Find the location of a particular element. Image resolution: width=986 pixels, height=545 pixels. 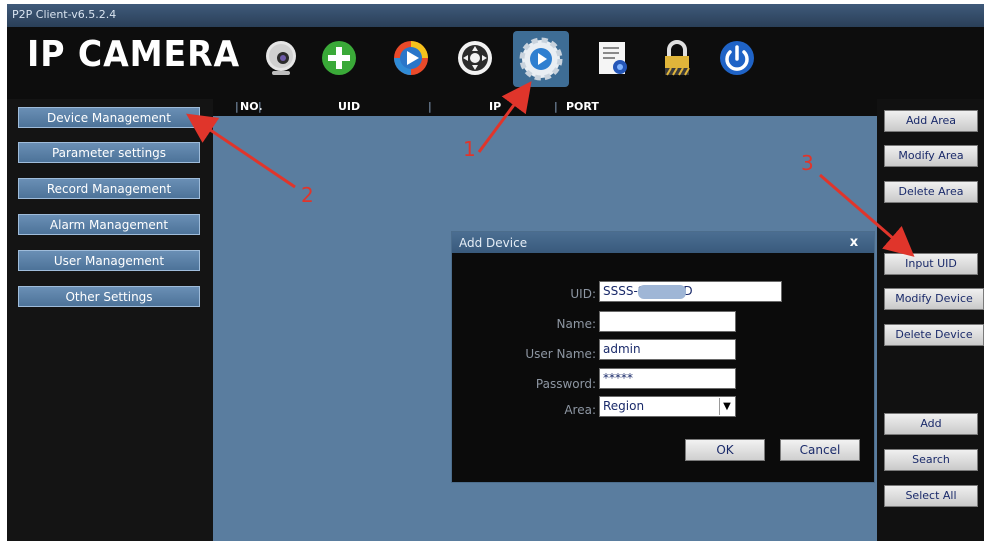

annotation-3: 3 is located at coordinates (807, 163).